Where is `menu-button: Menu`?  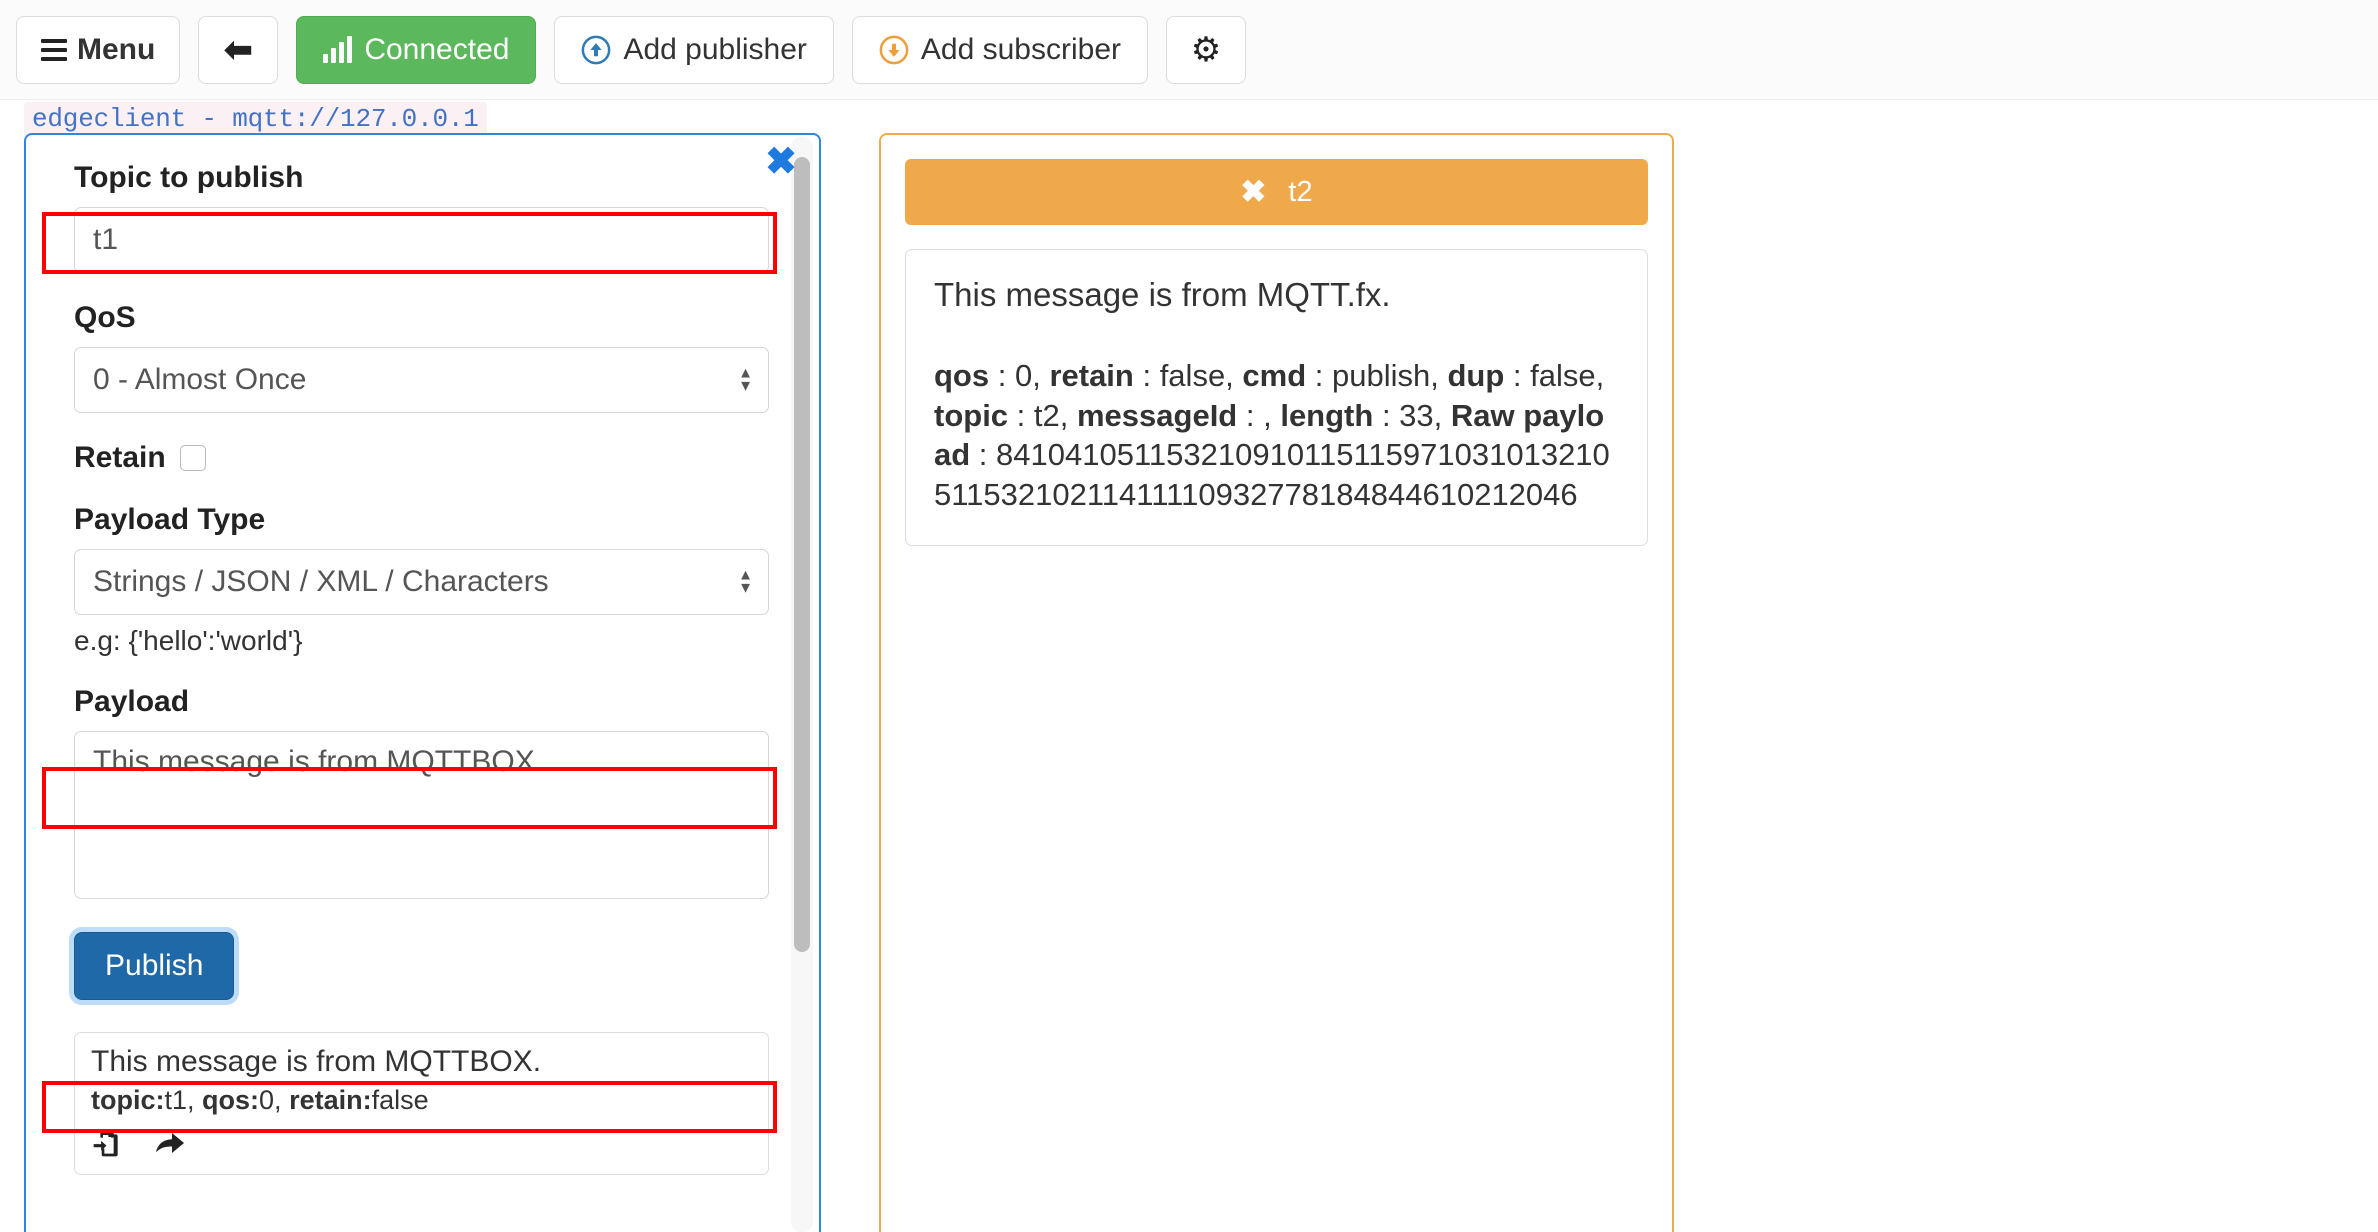 menu-button: Menu is located at coordinates (98, 49).